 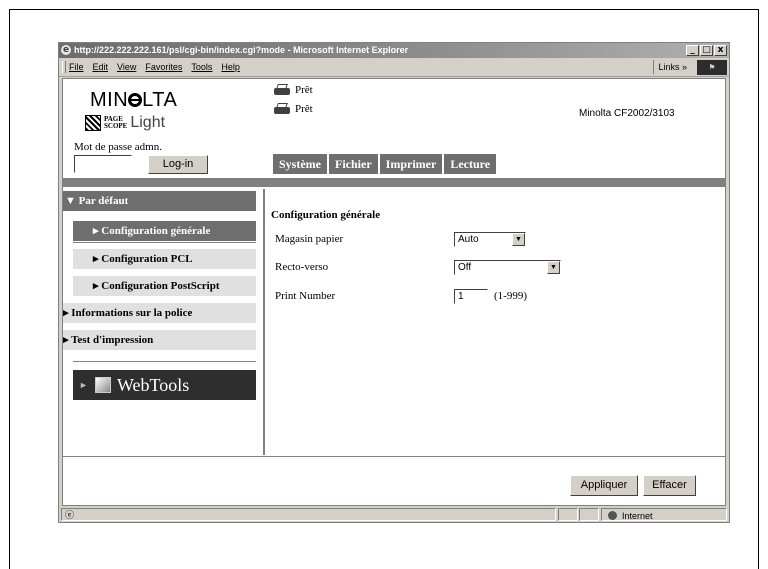 What do you see at coordinates (134, 100) in the screenshot?
I see `minolta-logo: MIN LTA` at bounding box center [134, 100].